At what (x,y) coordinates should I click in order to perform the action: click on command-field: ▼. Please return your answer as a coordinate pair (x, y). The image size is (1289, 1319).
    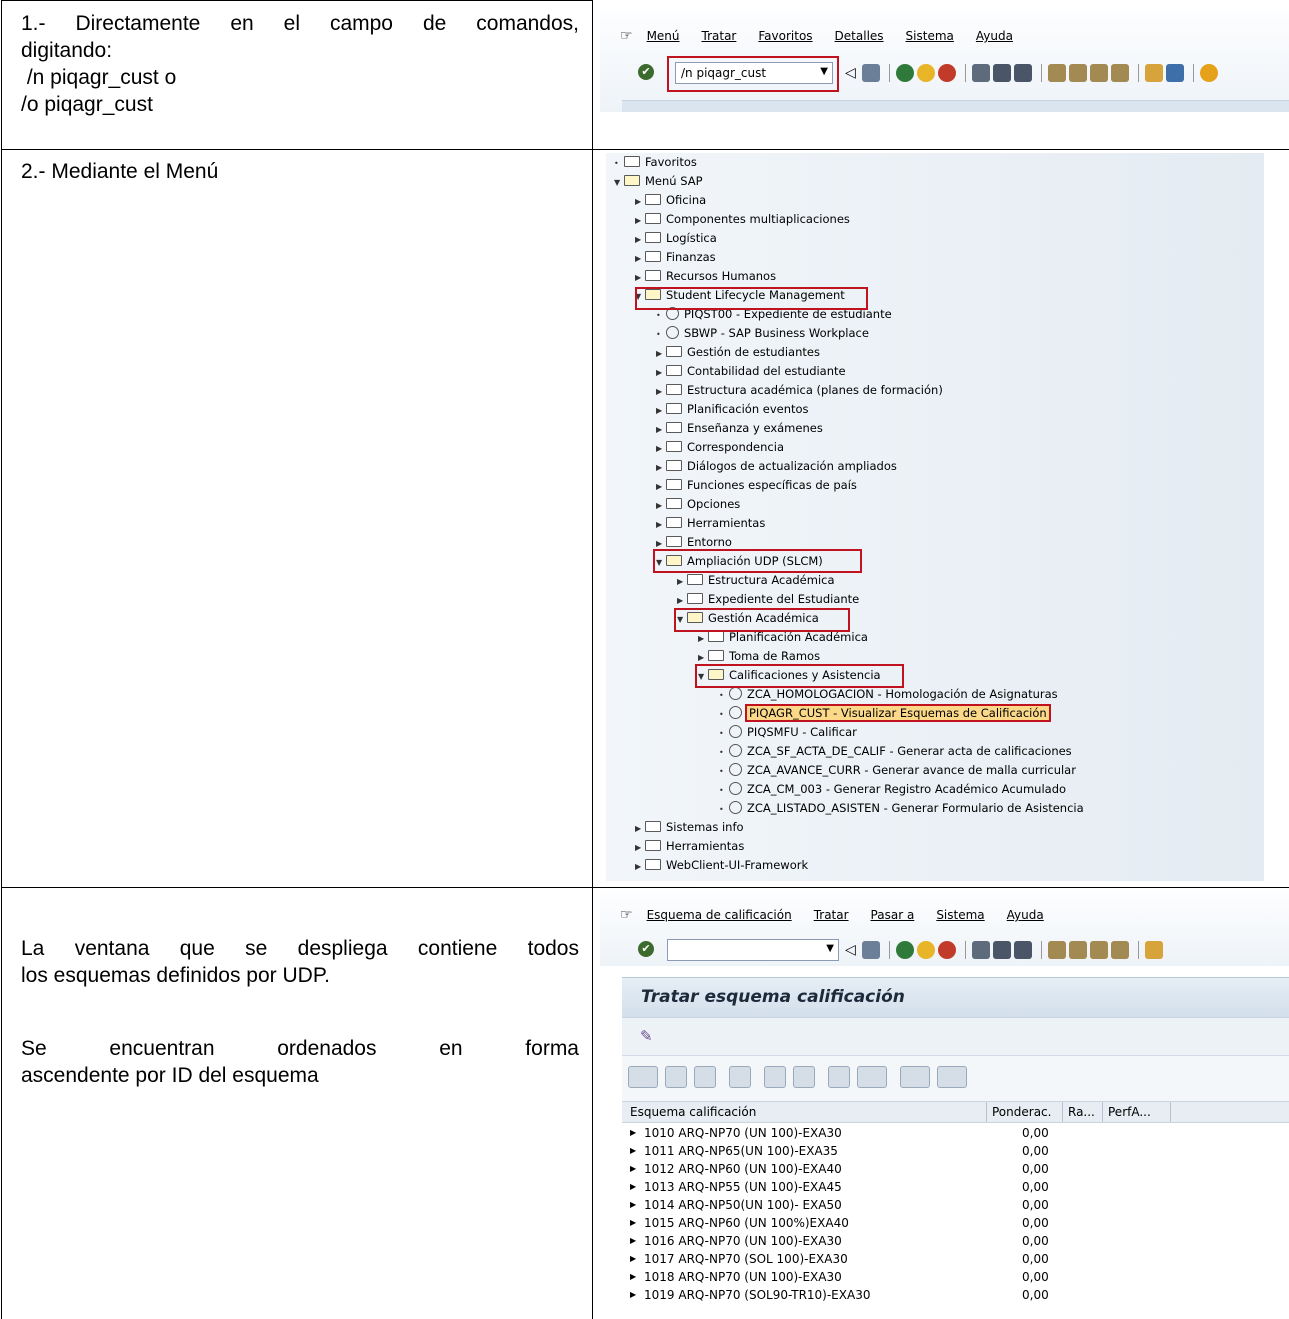
    Looking at the image, I should click on (753, 950).